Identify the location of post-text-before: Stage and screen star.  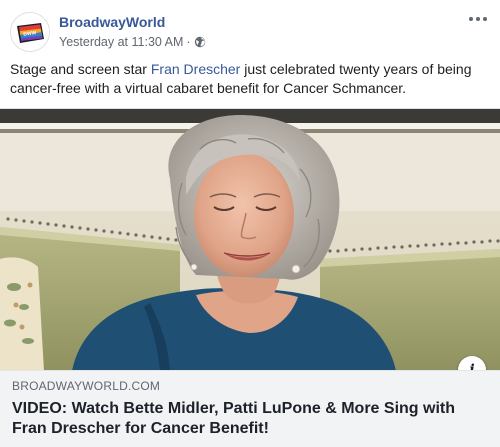
(80, 69).